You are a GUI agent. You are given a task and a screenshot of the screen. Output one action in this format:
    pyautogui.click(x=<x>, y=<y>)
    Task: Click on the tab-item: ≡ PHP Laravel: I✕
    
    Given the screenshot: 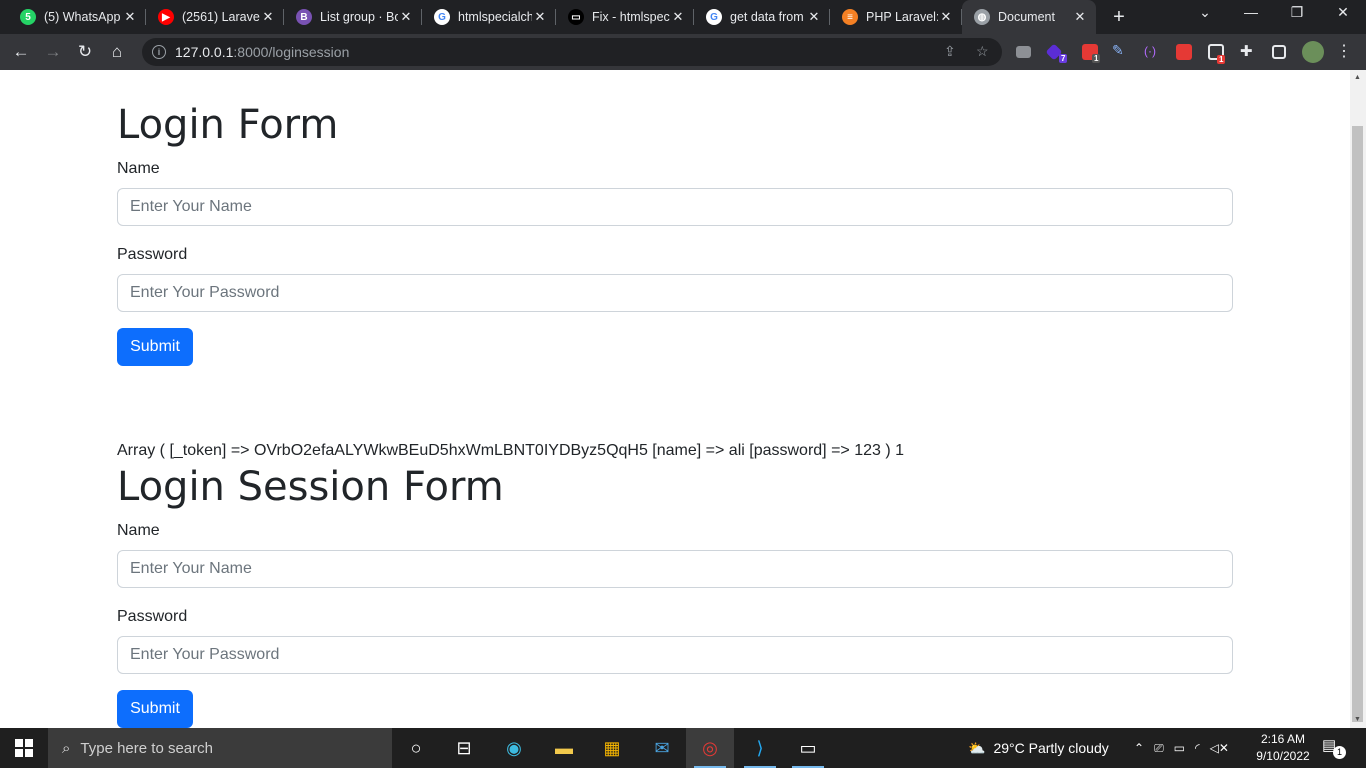 What is the action you would take?
    pyautogui.click(x=896, y=17)
    